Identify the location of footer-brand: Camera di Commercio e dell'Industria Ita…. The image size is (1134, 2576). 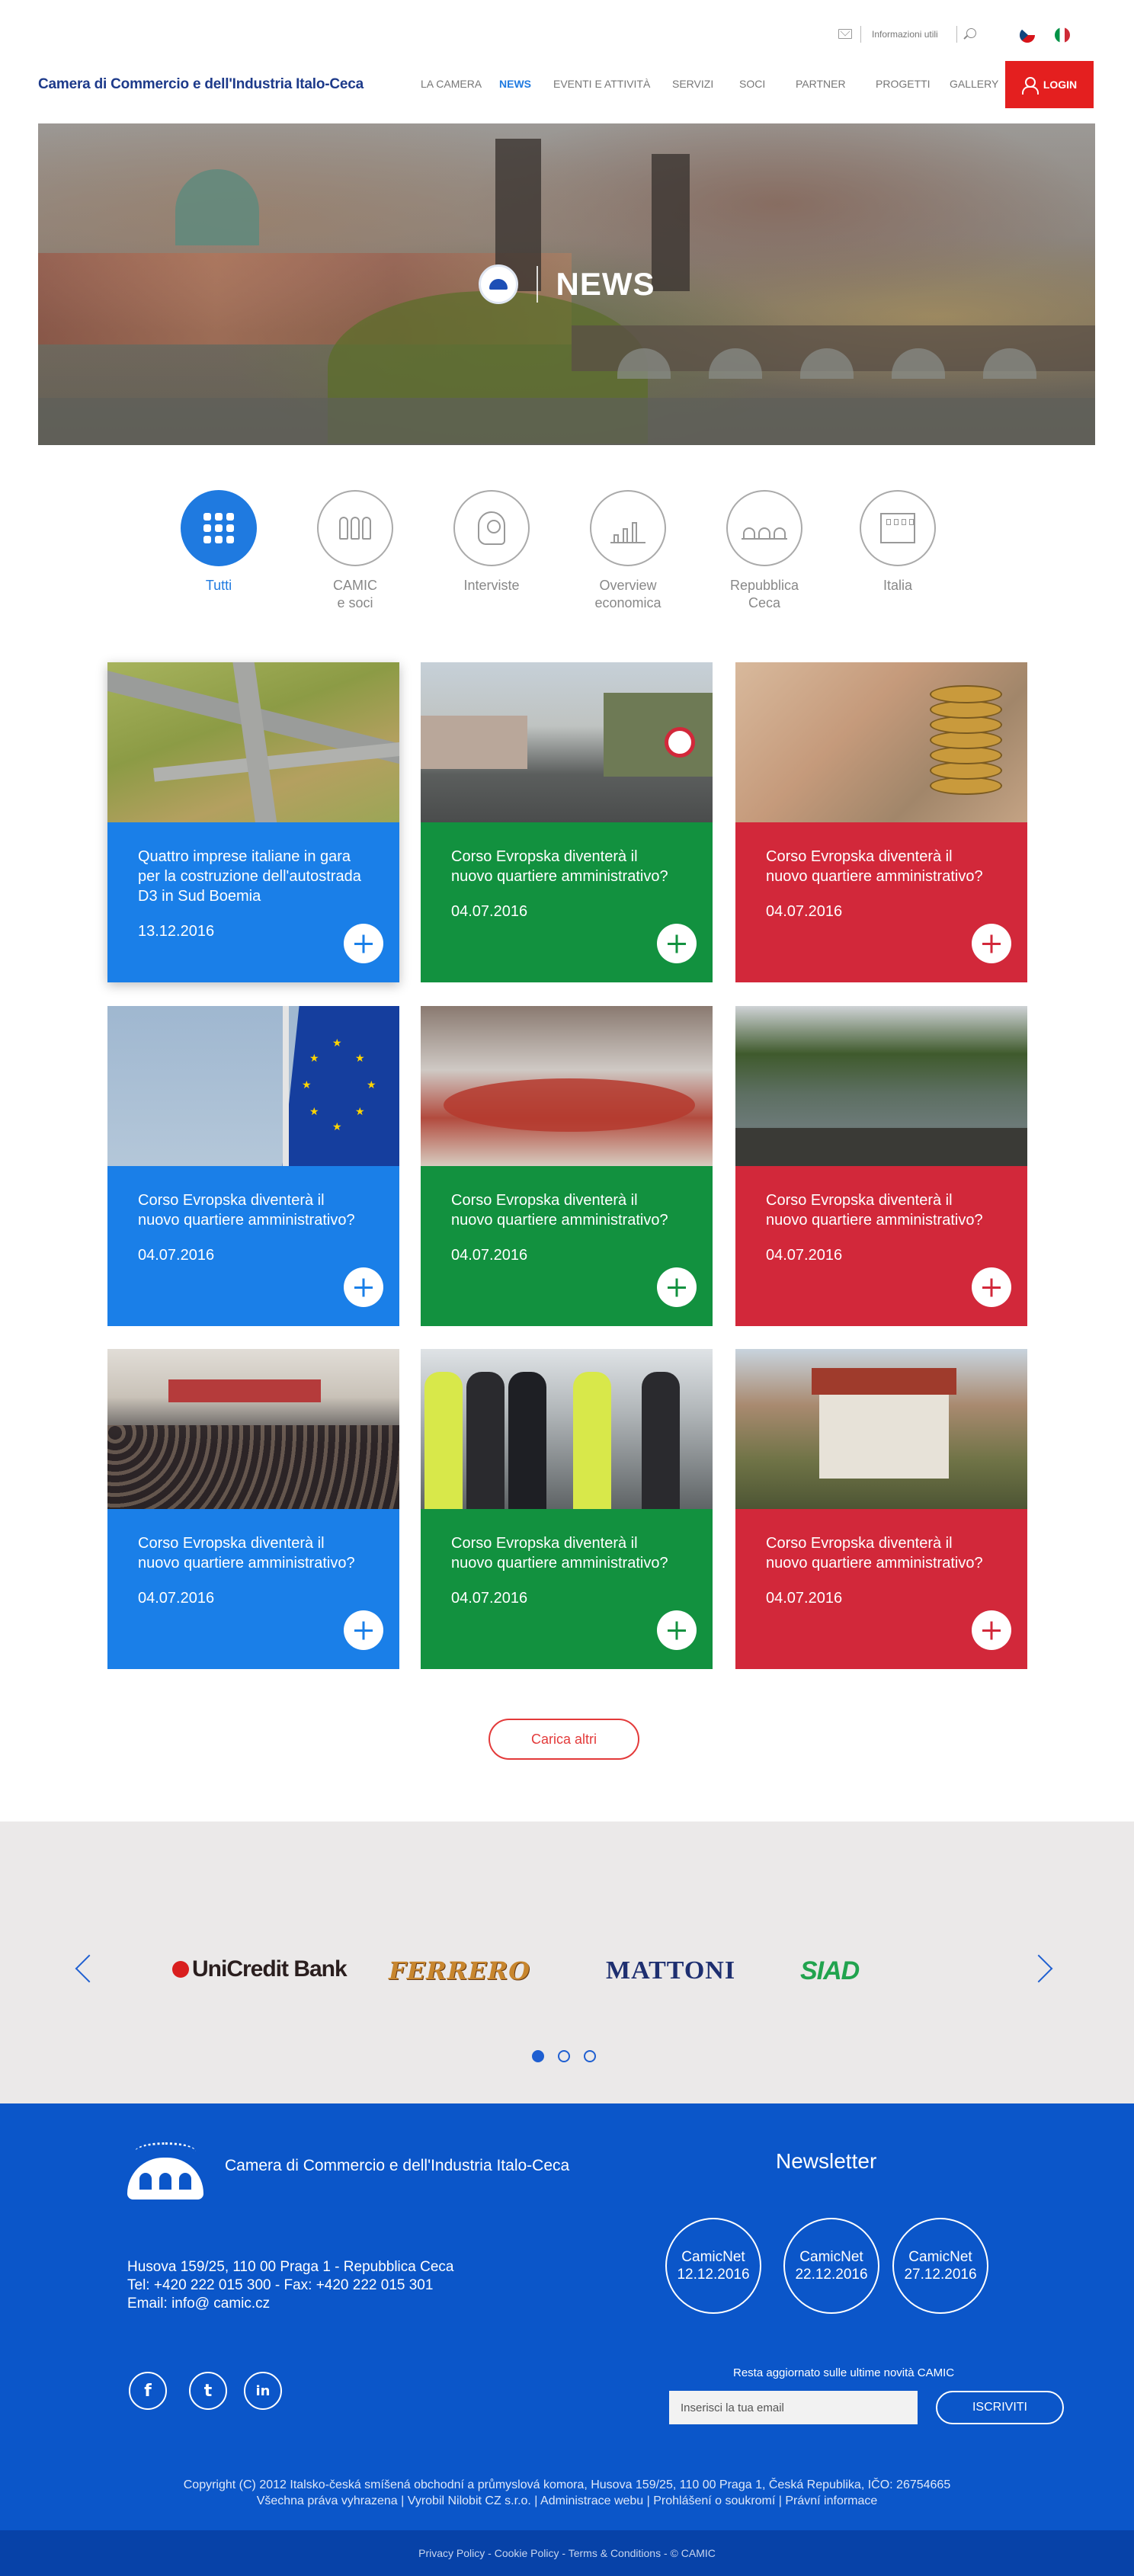
(397, 2165).